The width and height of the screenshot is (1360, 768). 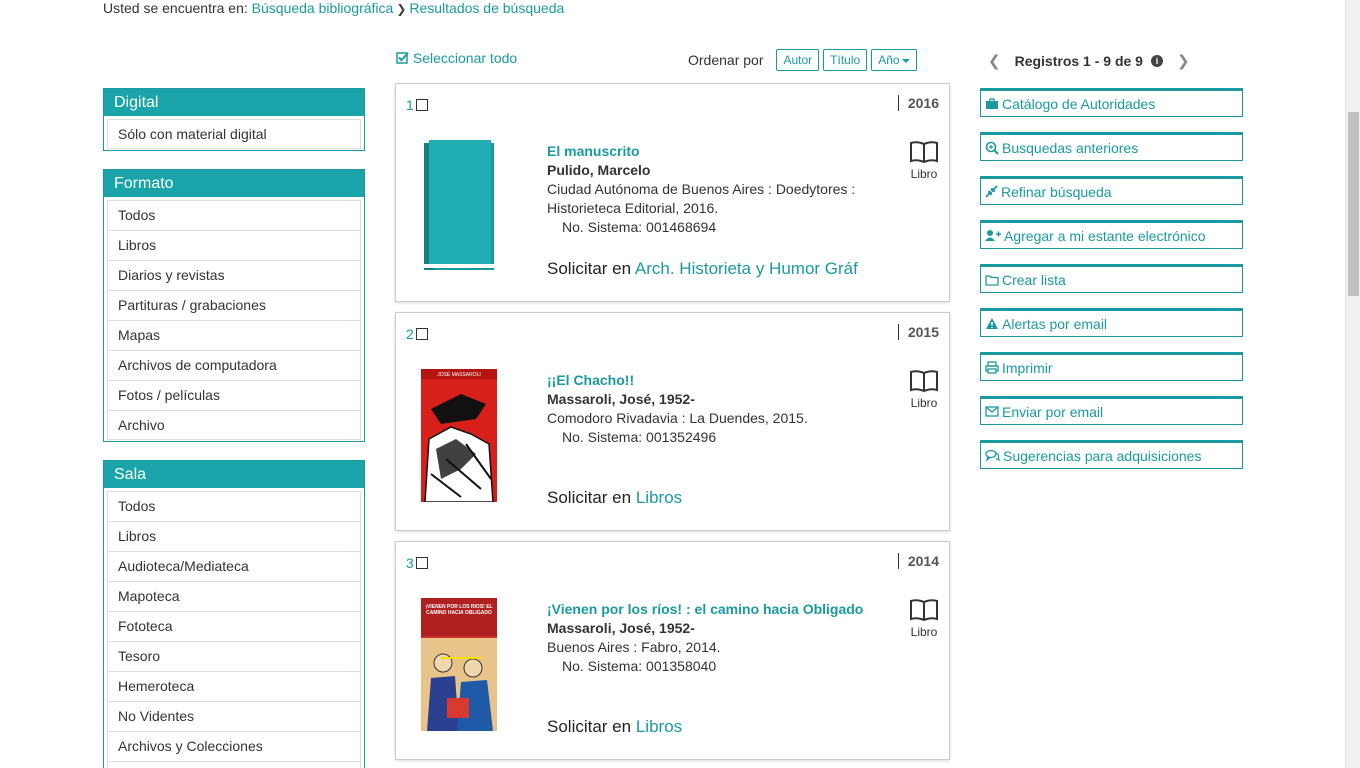 What do you see at coordinates (323, 8) in the screenshot?
I see `breadcrumb-link-busqueda: Búsqueda bibliográfica` at bounding box center [323, 8].